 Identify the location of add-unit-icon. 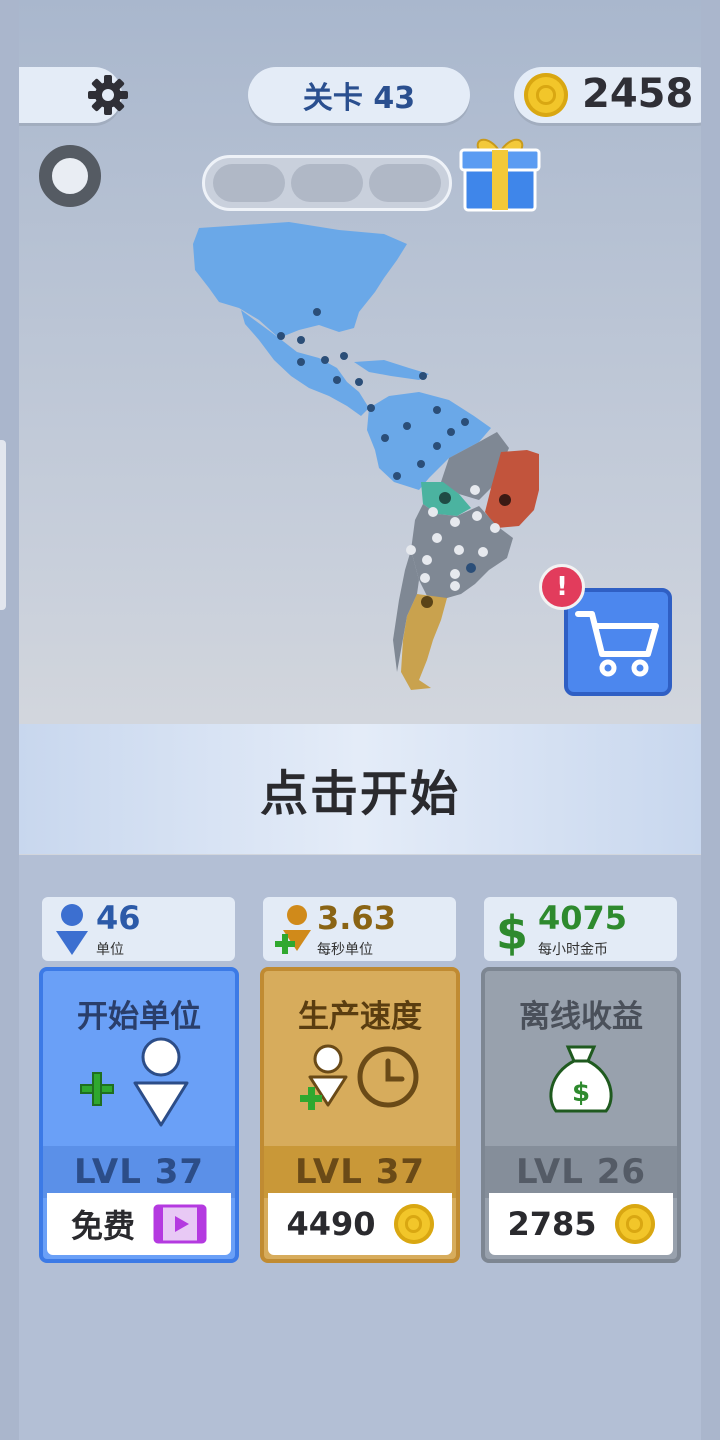
(134, 1082).